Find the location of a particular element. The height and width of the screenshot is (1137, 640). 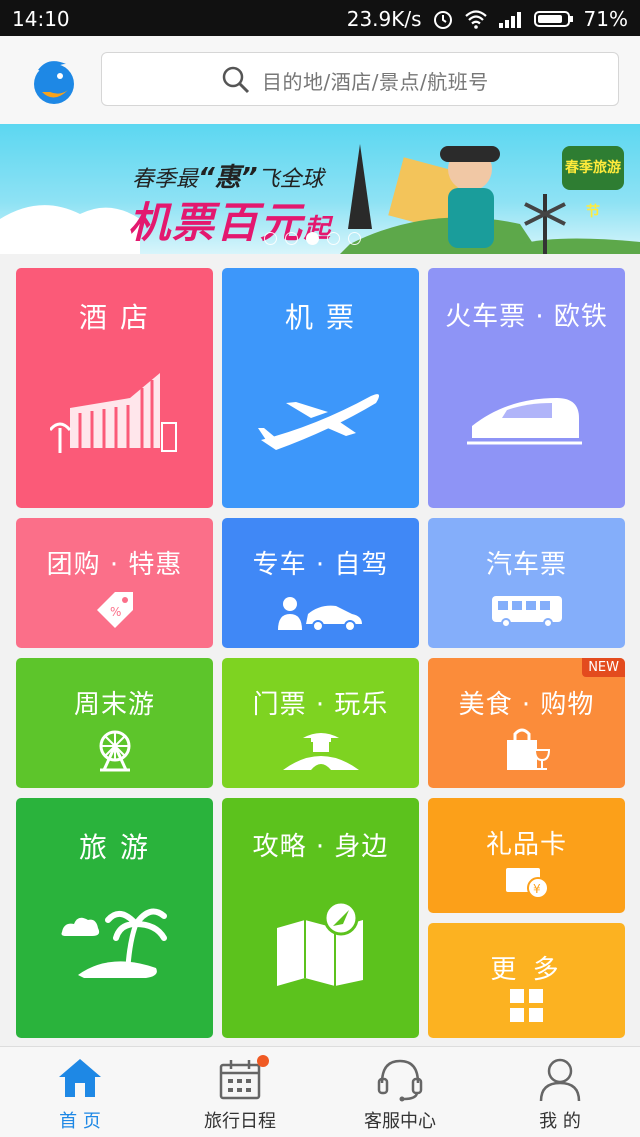

status-indicators: 23.9K/s 71% is located at coordinates (487, 19).